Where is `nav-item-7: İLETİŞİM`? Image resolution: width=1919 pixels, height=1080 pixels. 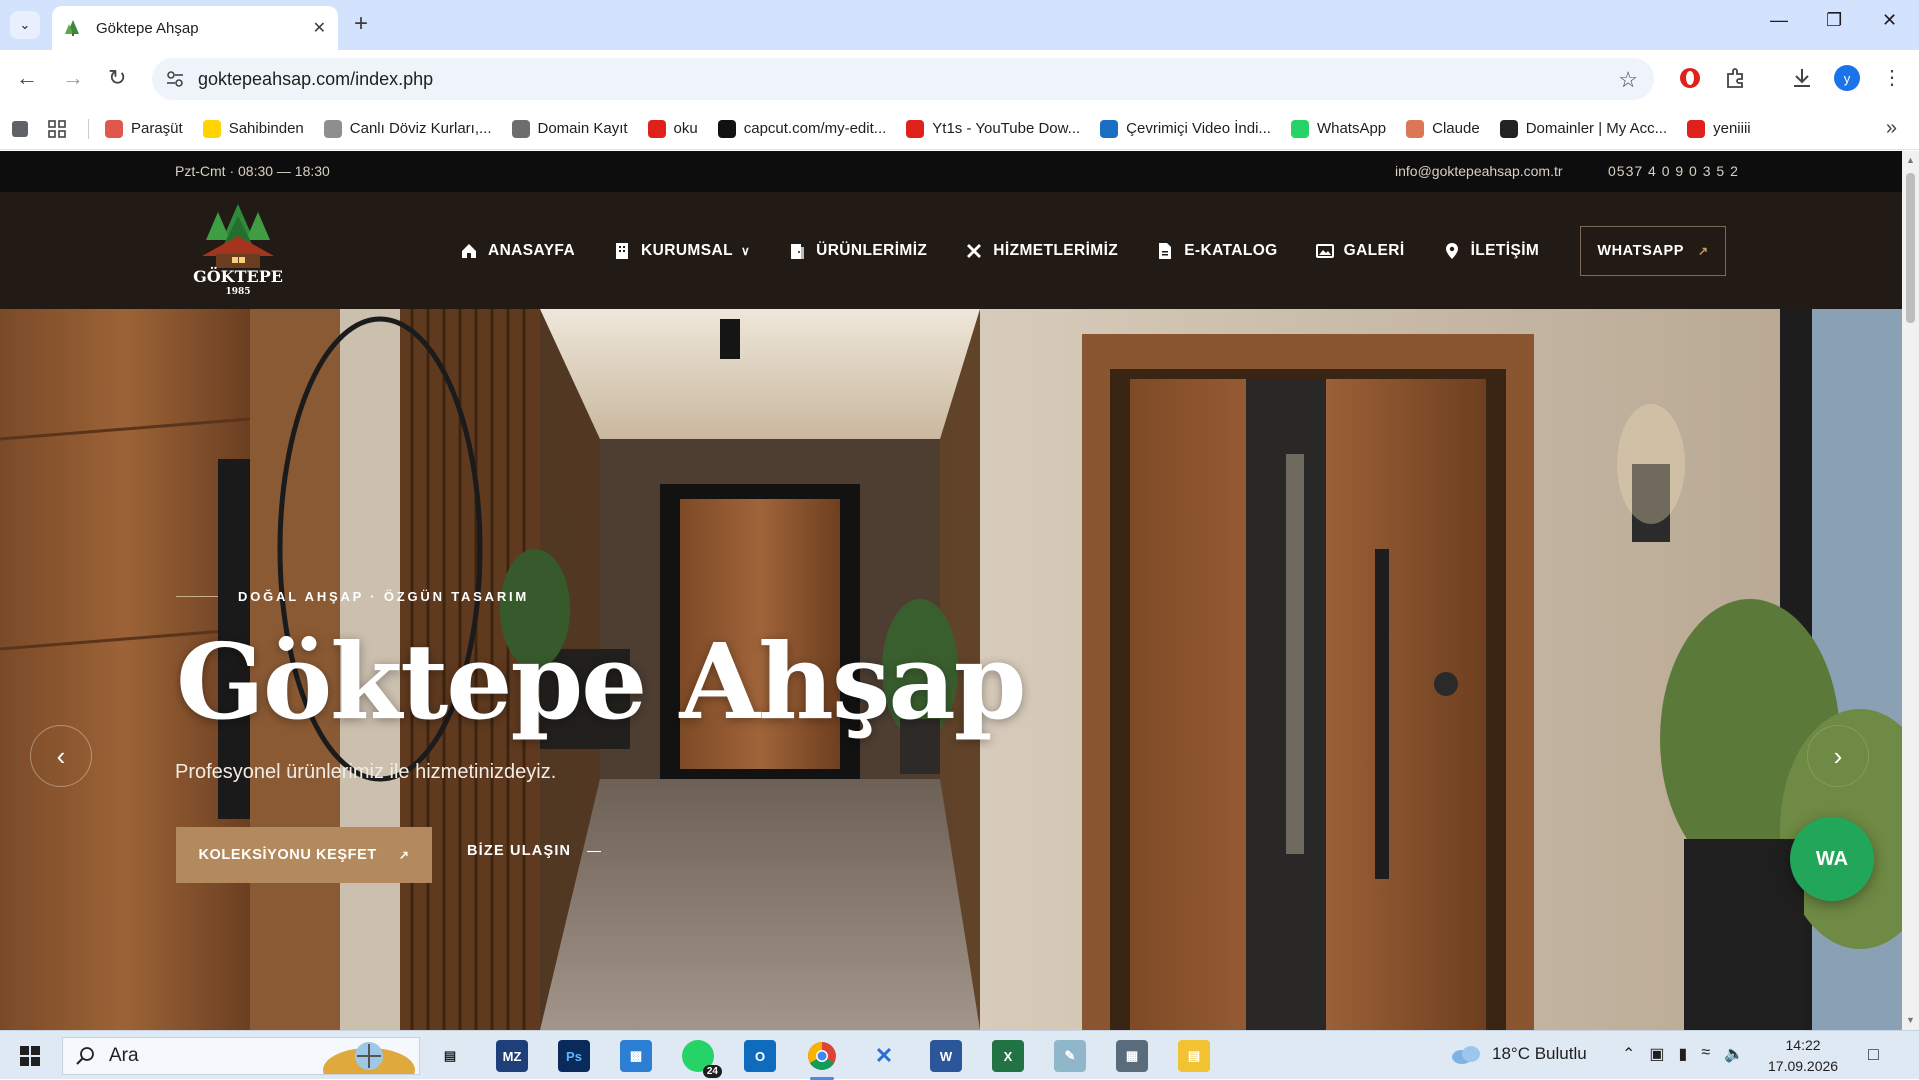
nav-item-7: İLETİŞİM is located at coordinates (1491, 251).